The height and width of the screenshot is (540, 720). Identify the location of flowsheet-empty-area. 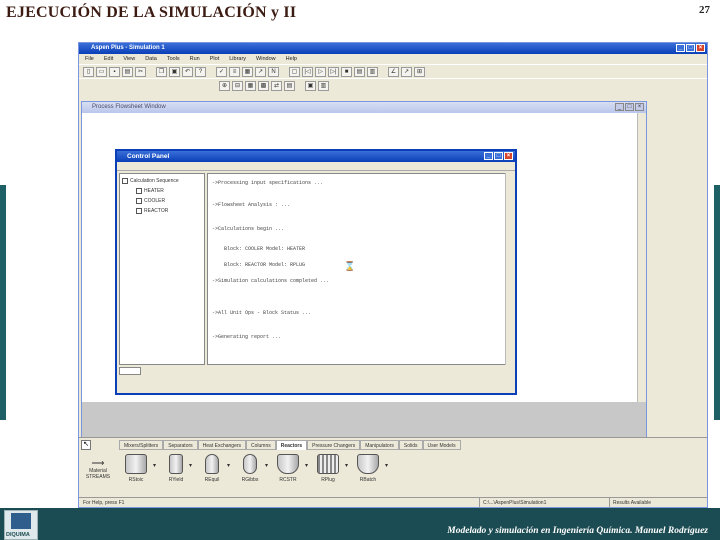
(364, 421).